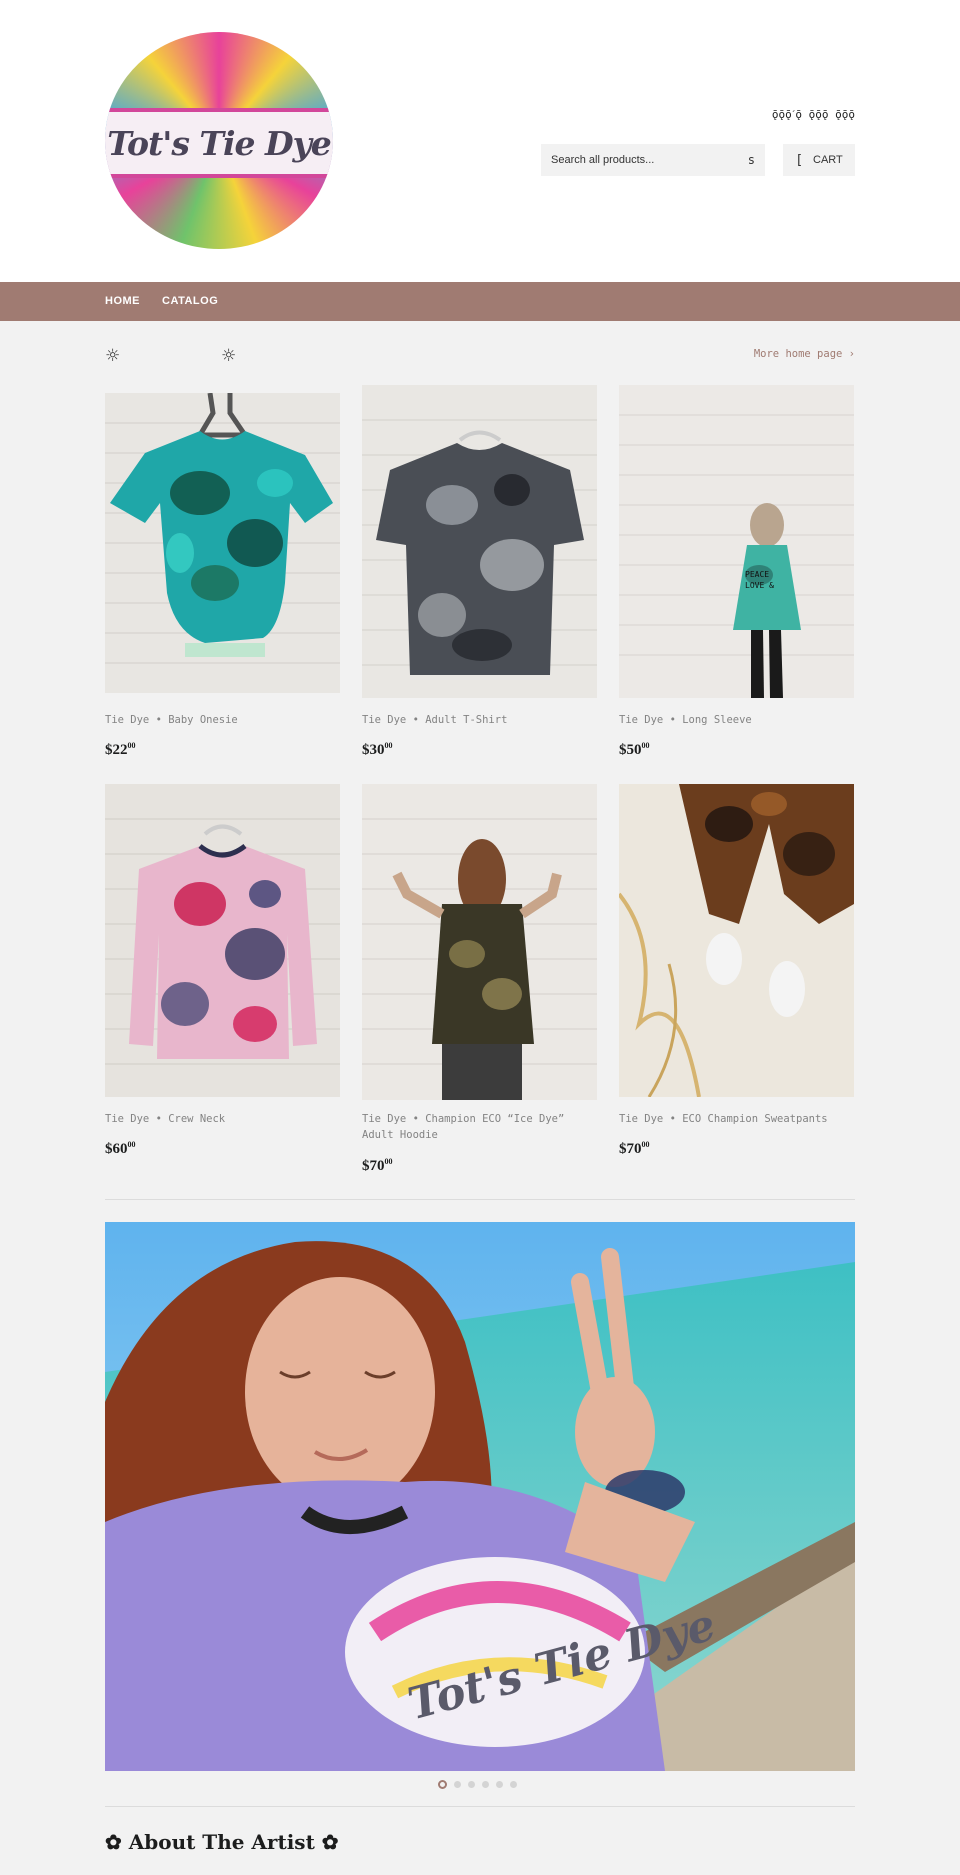 The height and width of the screenshot is (1875, 960). Describe the element at coordinates (222, 1119) in the screenshot. I see `product-title: Tie Dye • Crew Neck` at that location.